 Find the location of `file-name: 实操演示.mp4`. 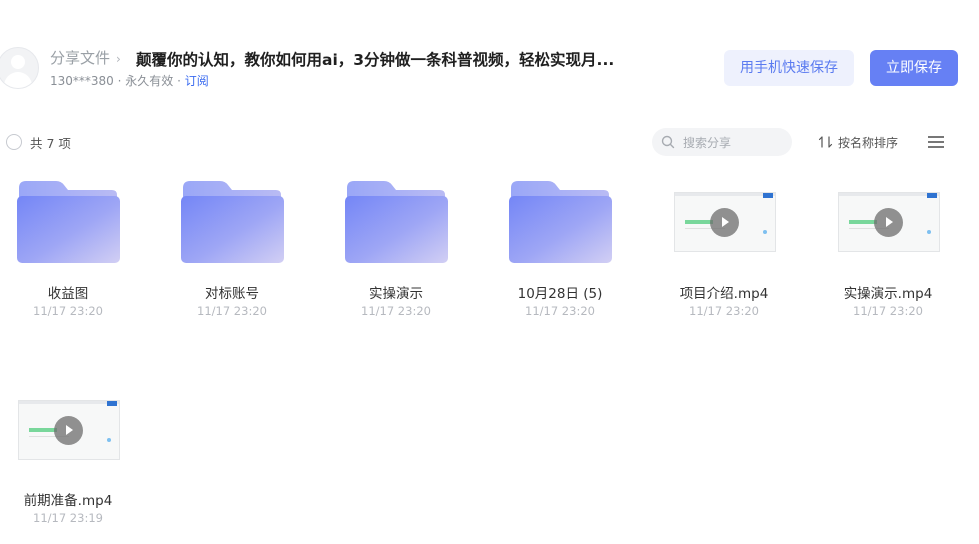

file-name: 实操演示.mp4 is located at coordinates (888, 294).